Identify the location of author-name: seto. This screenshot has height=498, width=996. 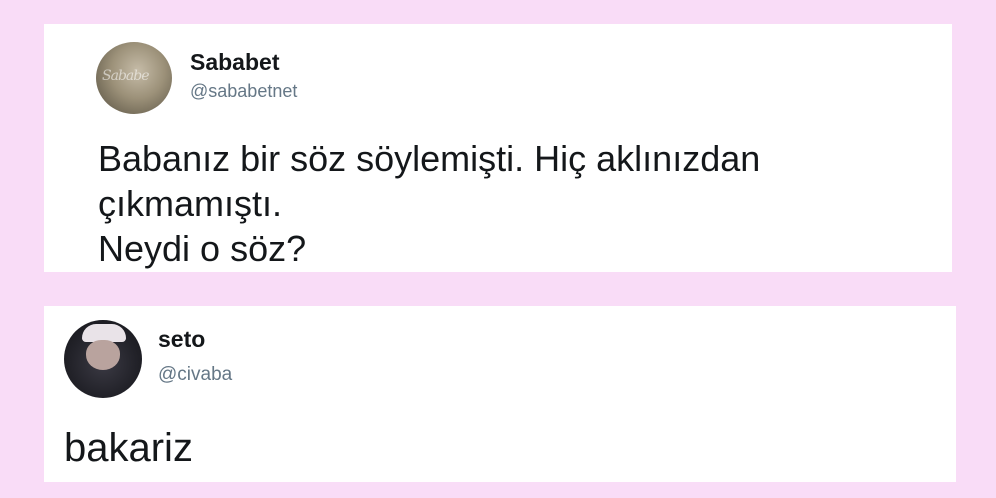
(181, 339).